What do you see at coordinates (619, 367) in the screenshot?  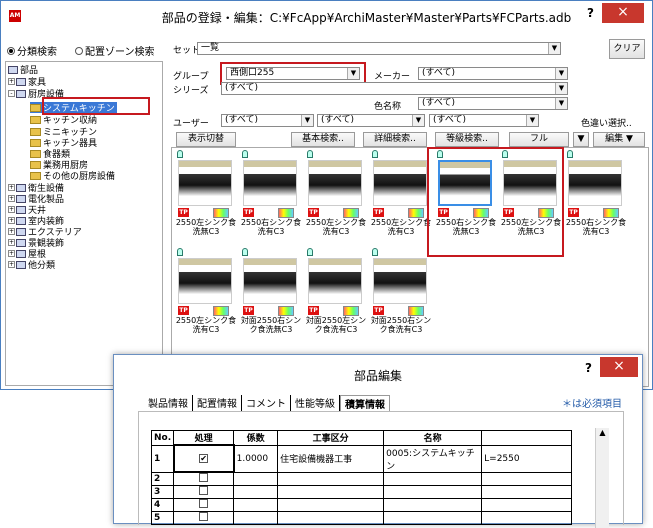 I see `dialog-close-button: ×` at bounding box center [619, 367].